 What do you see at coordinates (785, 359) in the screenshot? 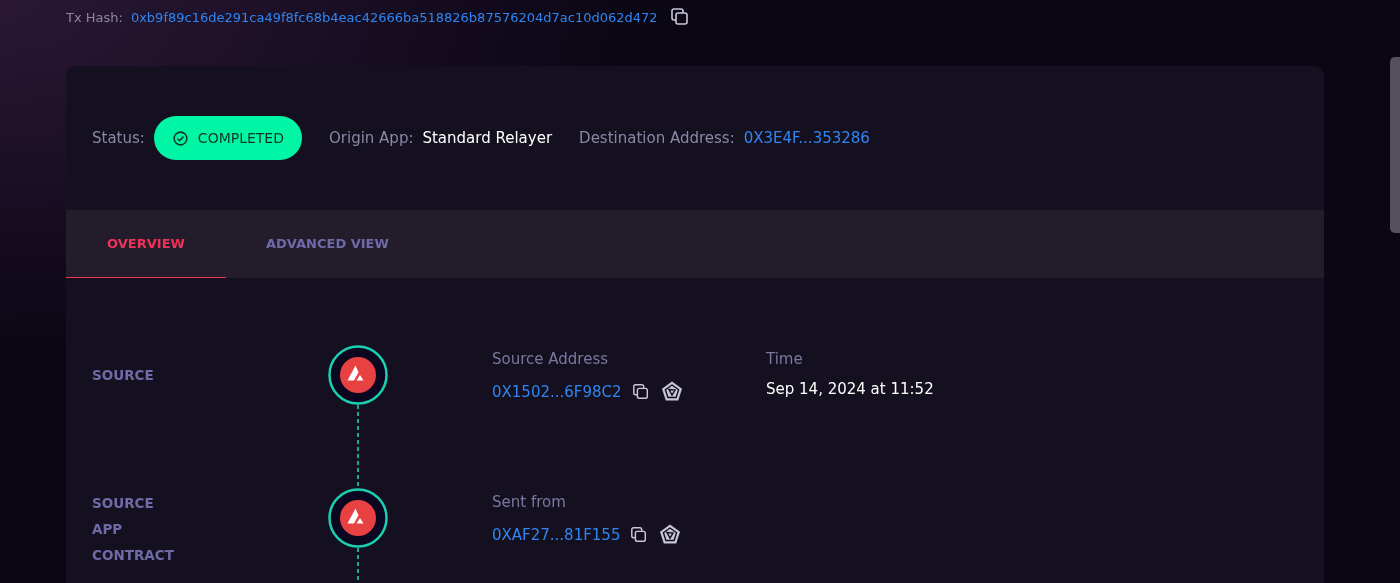
I see `field-label: Time` at bounding box center [785, 359].